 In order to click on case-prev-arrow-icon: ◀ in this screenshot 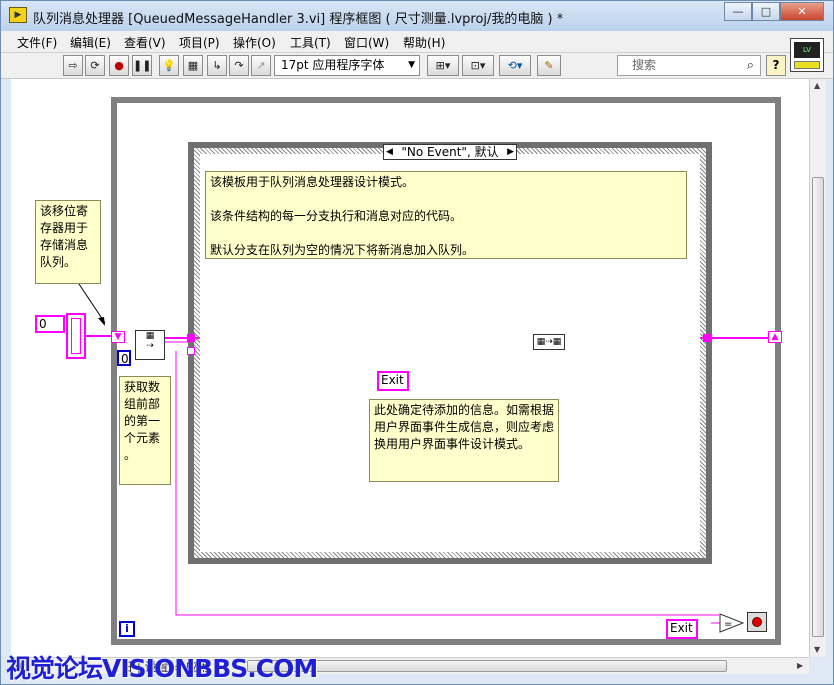, I will do `click(389, 152)`.